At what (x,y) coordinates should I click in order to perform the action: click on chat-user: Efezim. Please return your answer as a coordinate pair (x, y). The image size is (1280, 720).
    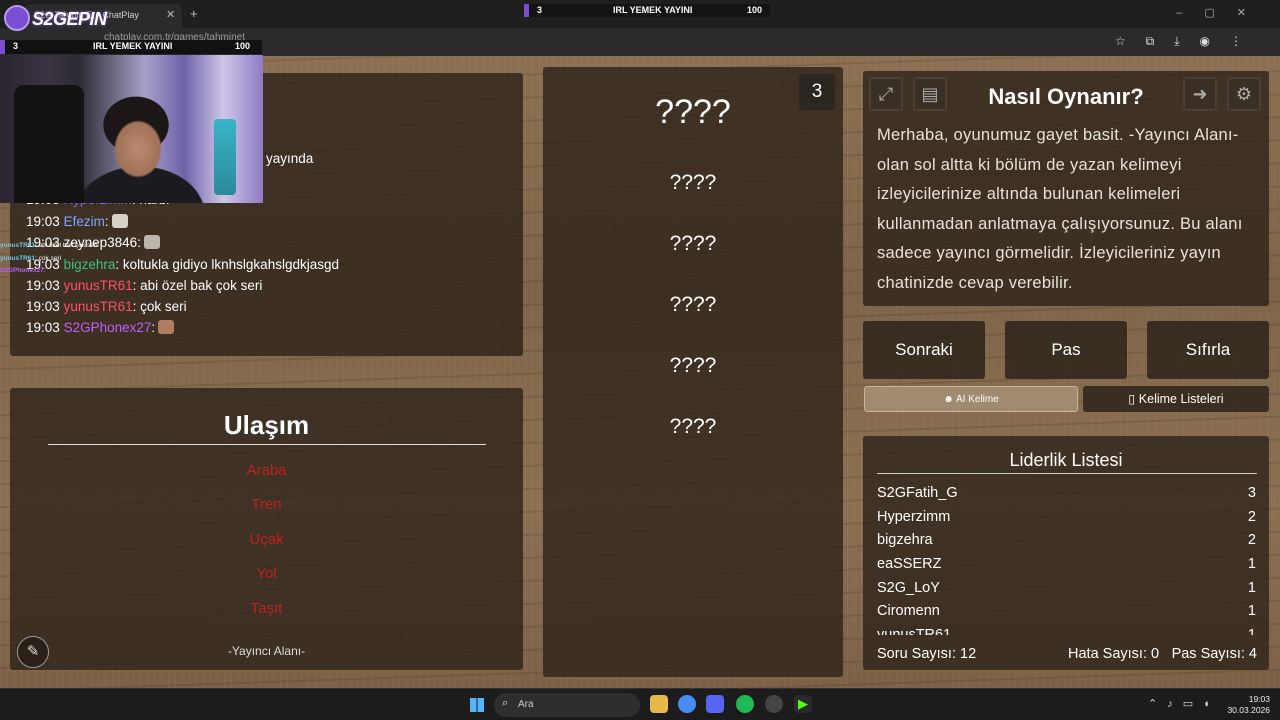
    Looking at the image, I should click on (84, 221).